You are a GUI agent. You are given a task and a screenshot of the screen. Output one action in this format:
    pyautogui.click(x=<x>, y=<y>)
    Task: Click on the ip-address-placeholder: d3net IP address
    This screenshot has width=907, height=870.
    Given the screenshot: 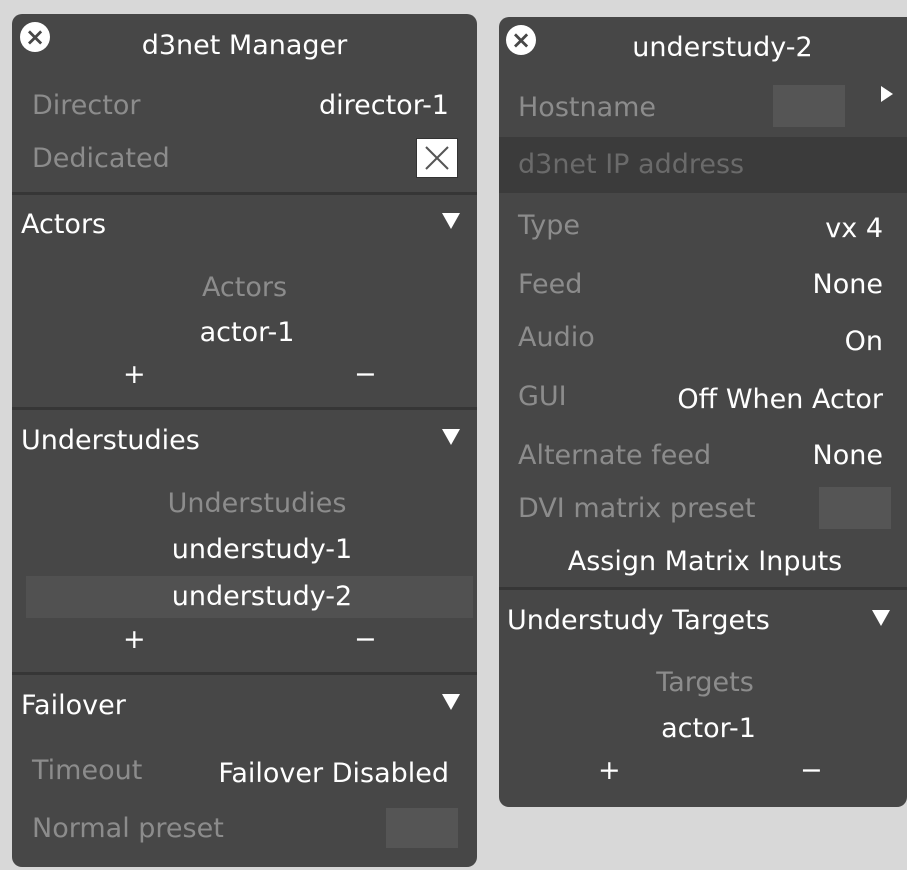 What is the action you would take?
    pyautogui.click(x=631, y=164)
    